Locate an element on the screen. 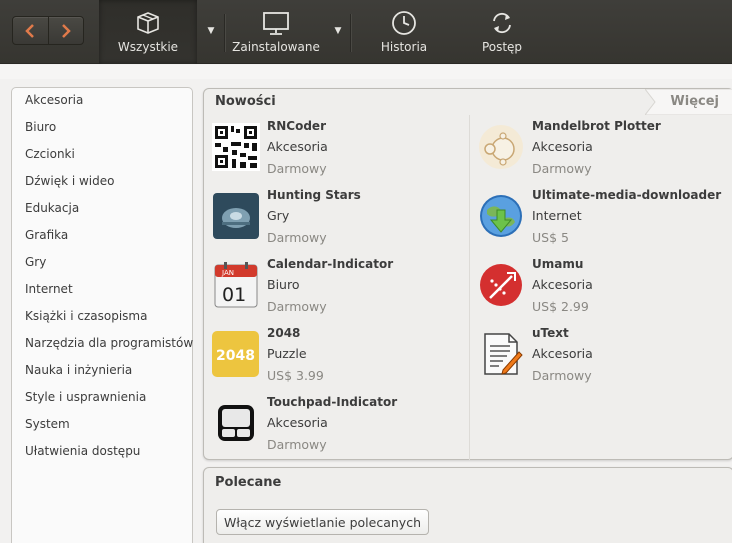  globe-download-icon is located at coordinates (501, 216).